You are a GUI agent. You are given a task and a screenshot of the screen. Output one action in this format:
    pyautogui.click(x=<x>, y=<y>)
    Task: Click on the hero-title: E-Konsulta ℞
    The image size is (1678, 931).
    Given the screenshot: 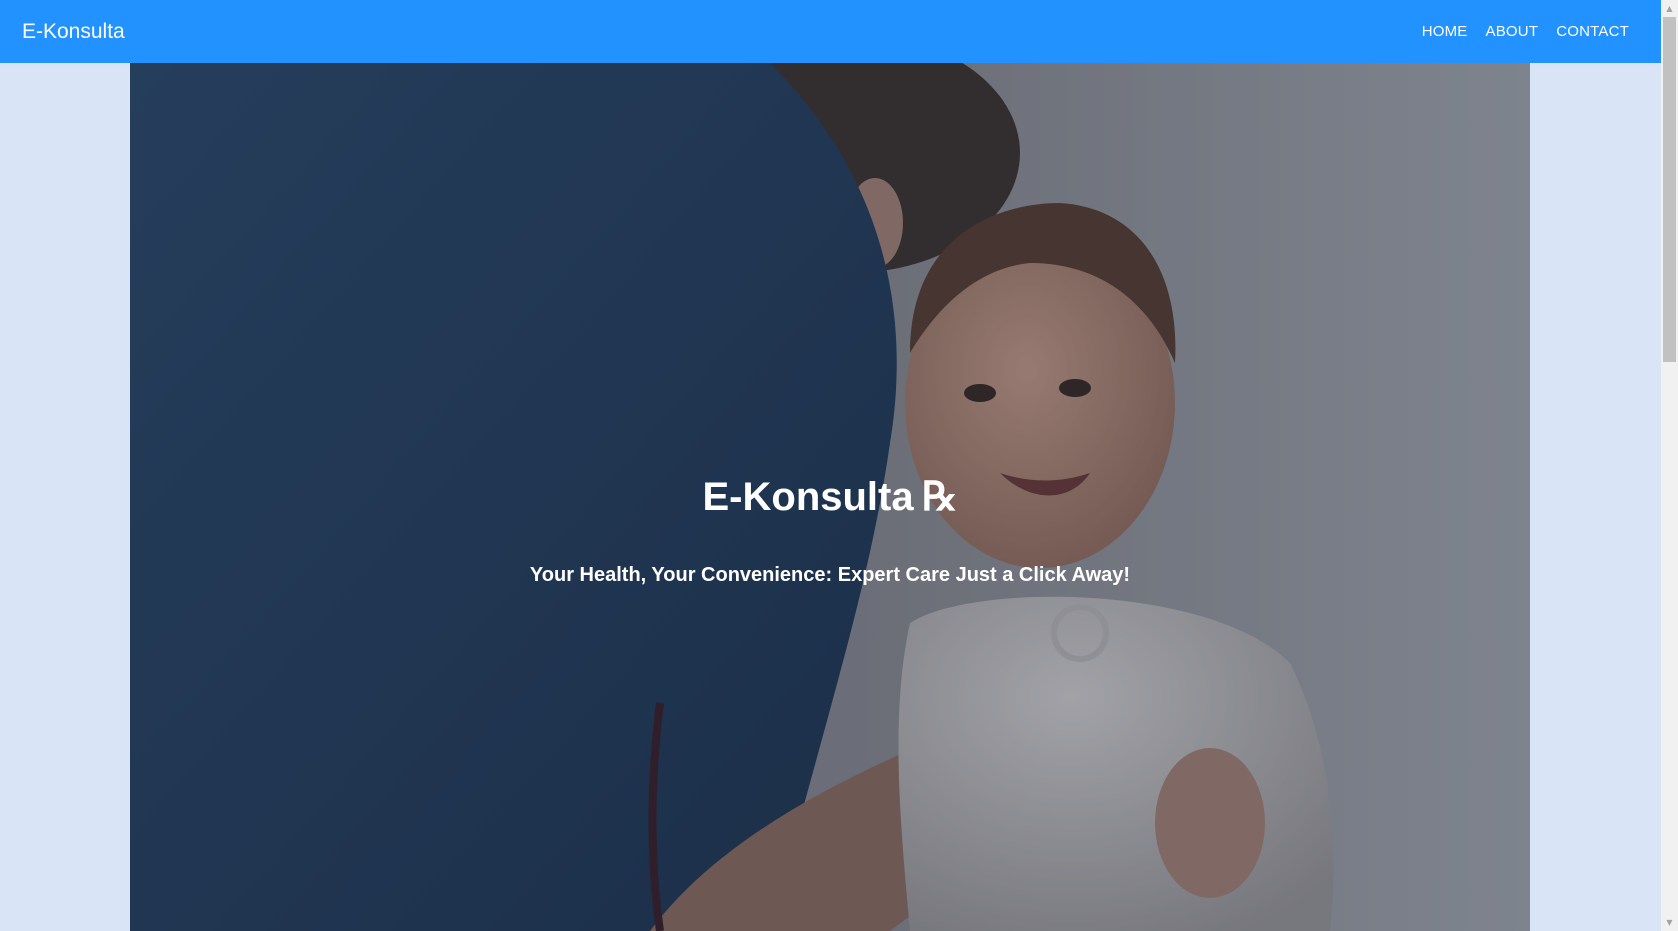 What is the action you would take?
    pyautogui.click(x=830, y=496)
    